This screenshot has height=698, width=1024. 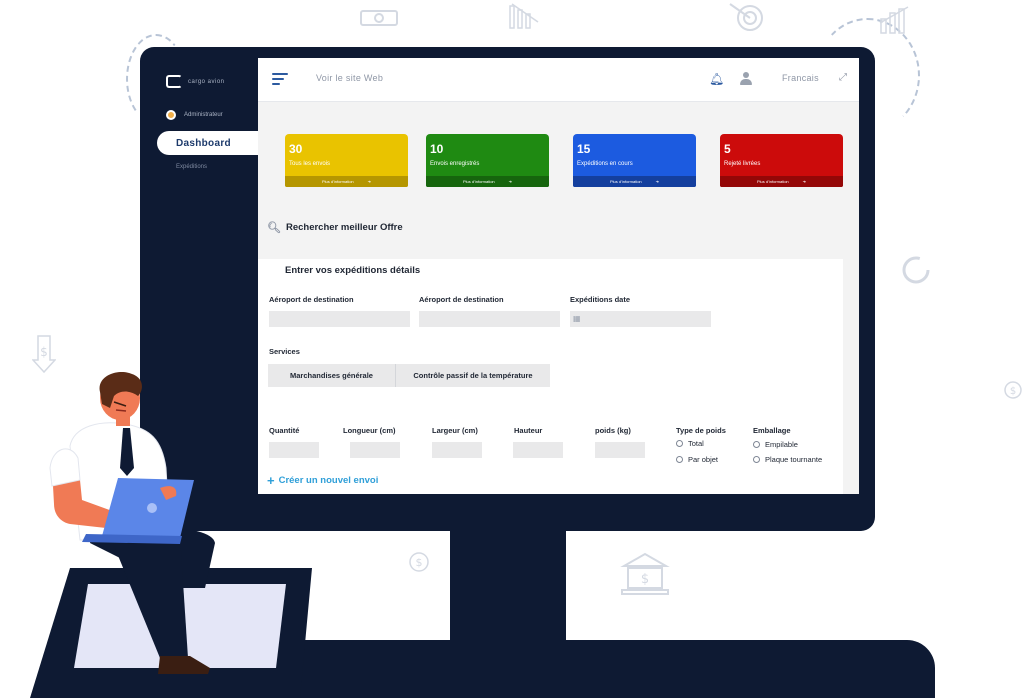 I want to click on stat-count: 5, so click(x=727, y=149).